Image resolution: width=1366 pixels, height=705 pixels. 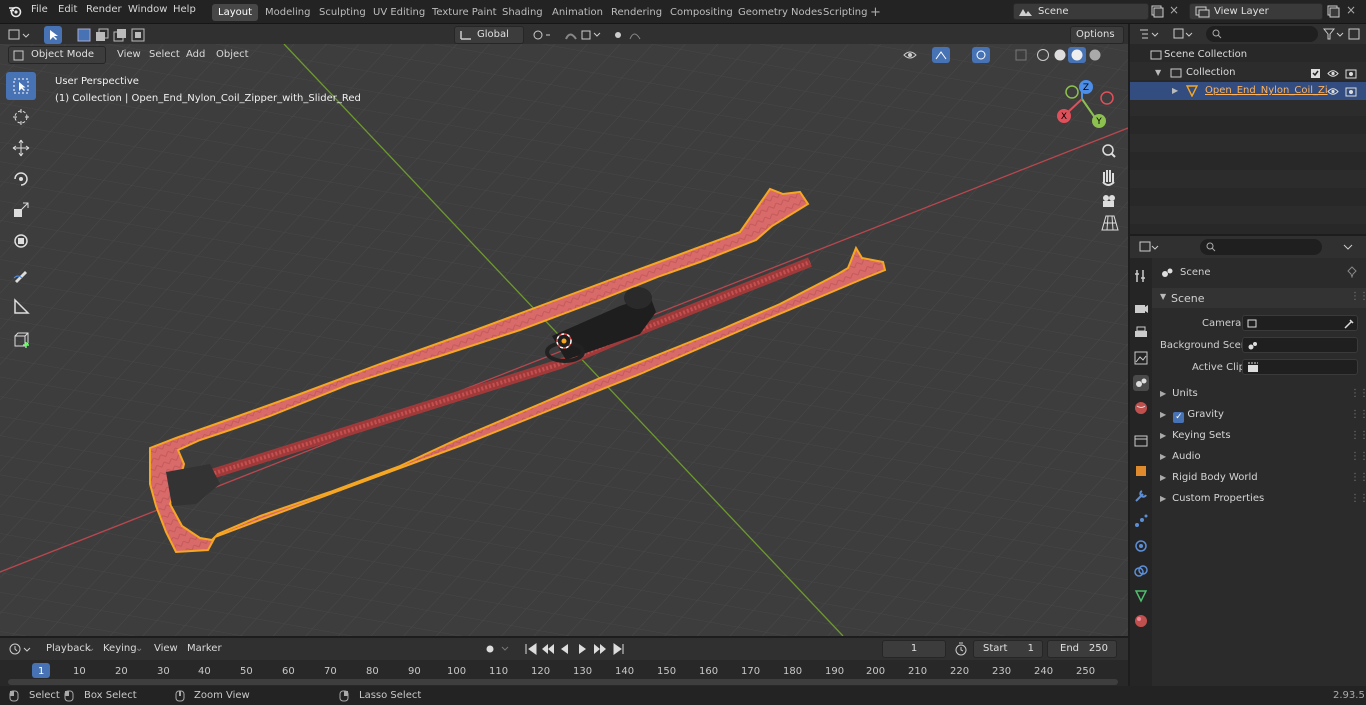 What do you see at coordinates (914, 649) in the screenshot?
I see `current-frame-field: 1` at bounding box center [914, 649].